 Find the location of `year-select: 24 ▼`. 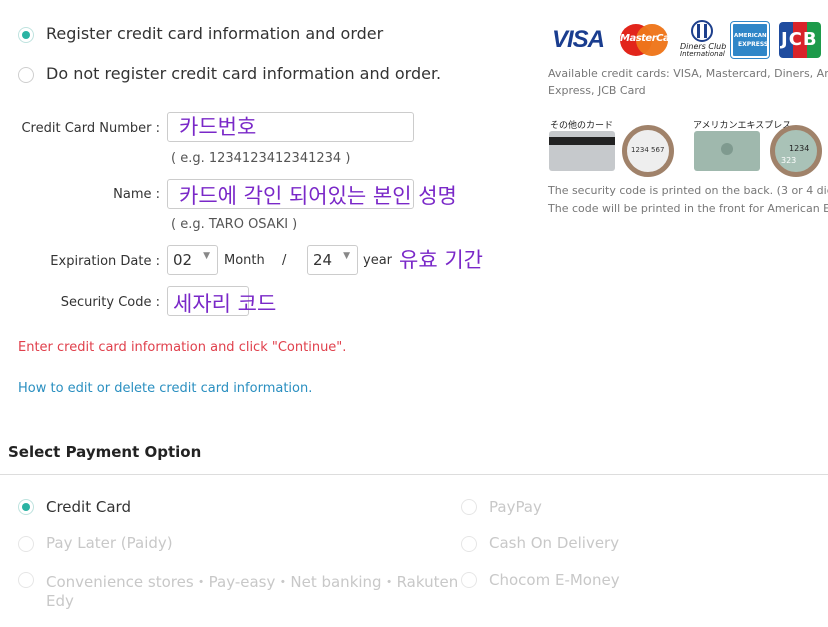

year-select: 24 ▼ is located at coordinates (332, 260).